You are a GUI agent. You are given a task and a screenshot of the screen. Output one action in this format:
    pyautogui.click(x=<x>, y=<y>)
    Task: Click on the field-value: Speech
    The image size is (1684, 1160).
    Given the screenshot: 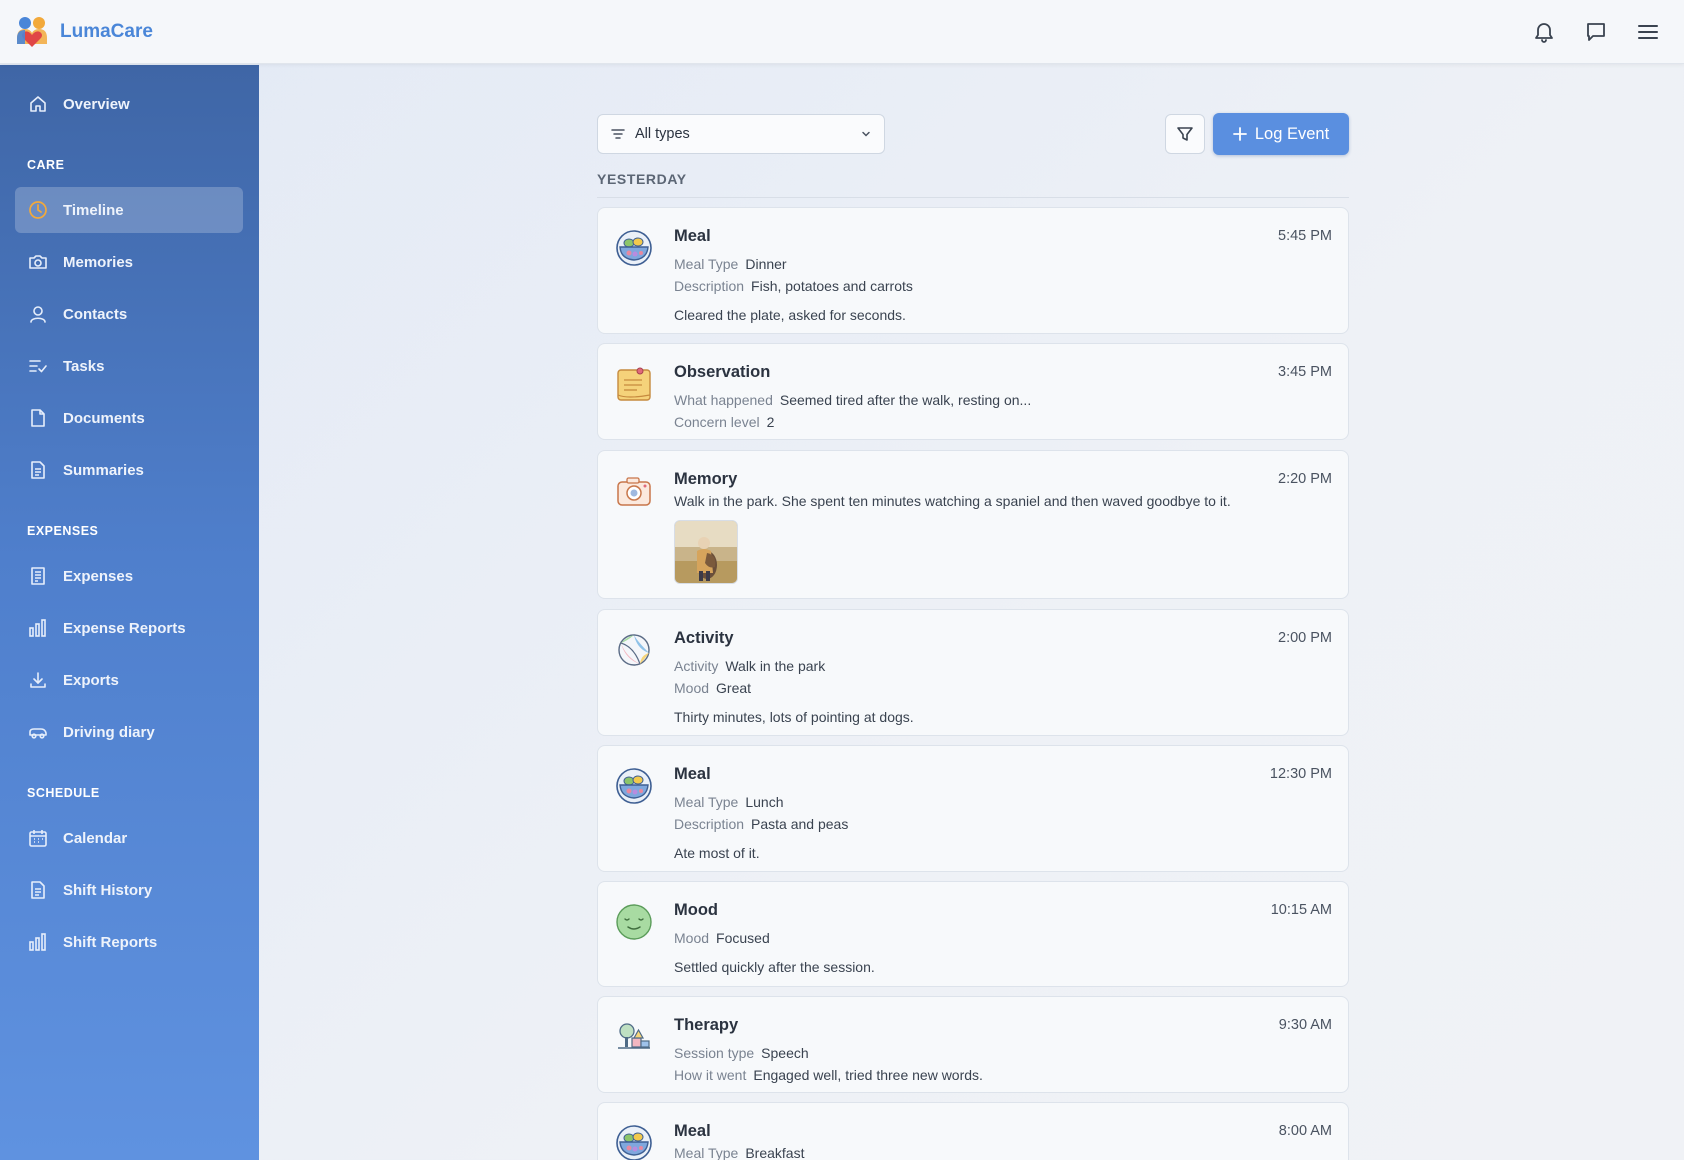 What is the action you would take?
    pyautogui.click(x=785, y=1053)
    